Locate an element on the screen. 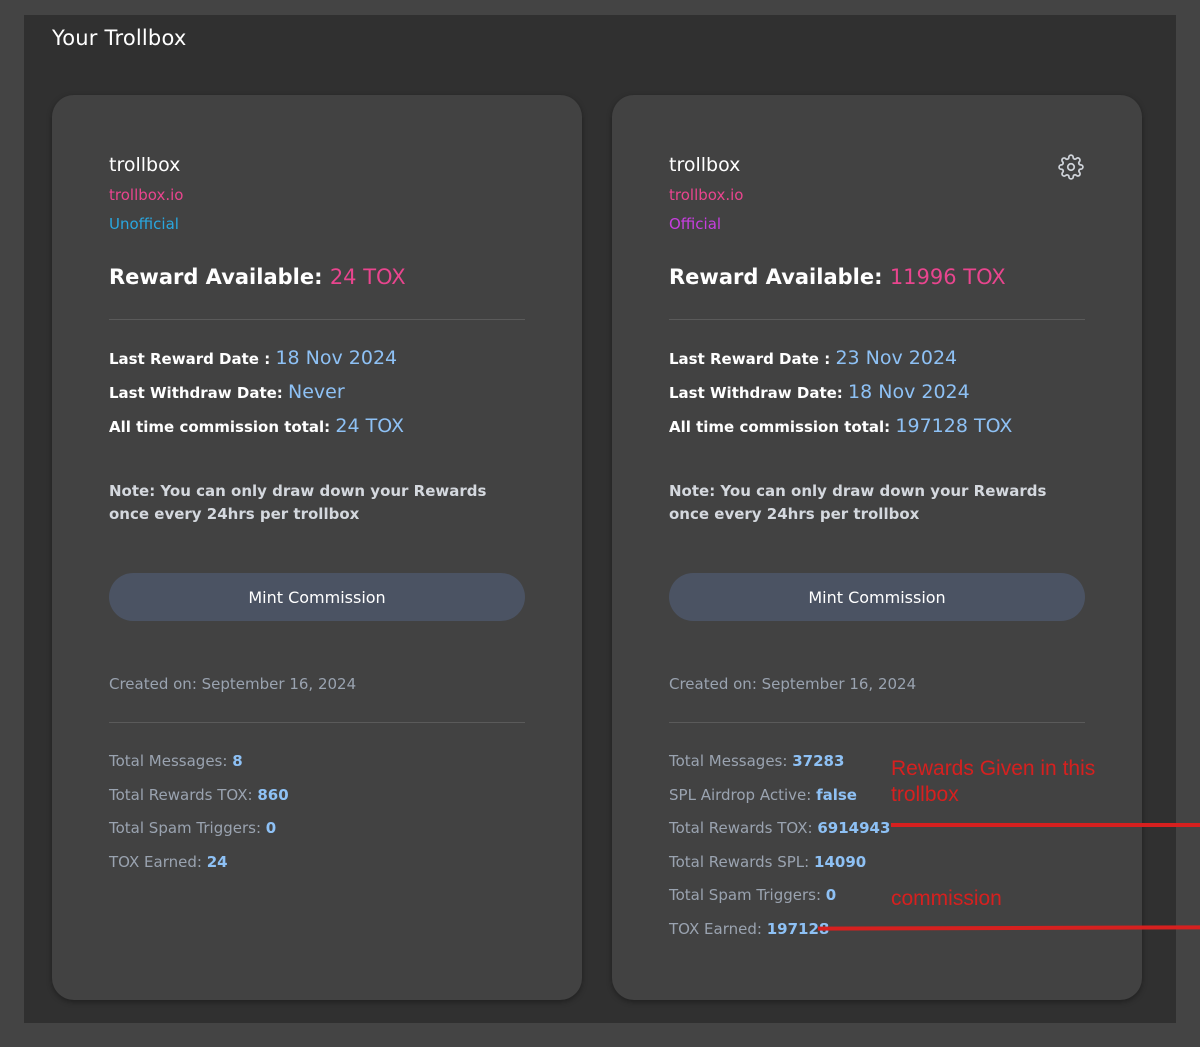  annotation-line: trollbox is located at coordinates (925, 794).